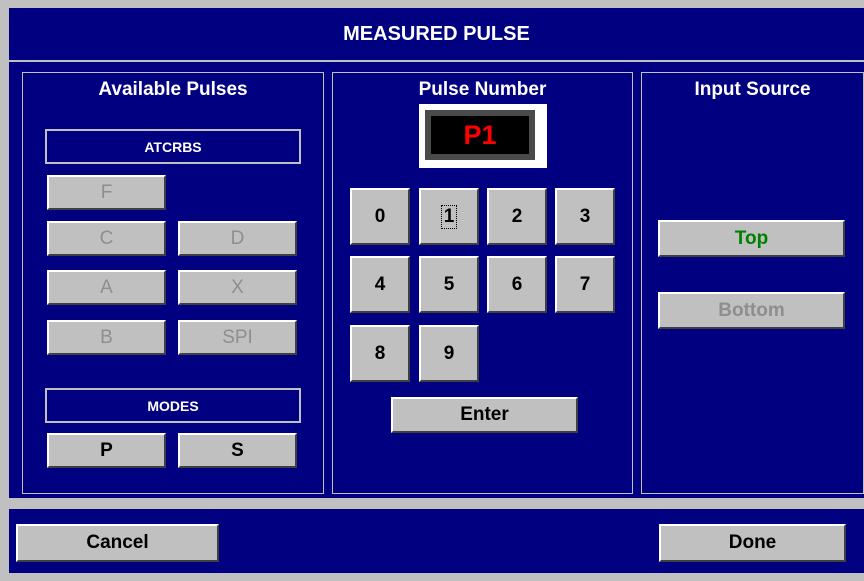  I want to click on pulse-f-button: F, so click(106, 192).